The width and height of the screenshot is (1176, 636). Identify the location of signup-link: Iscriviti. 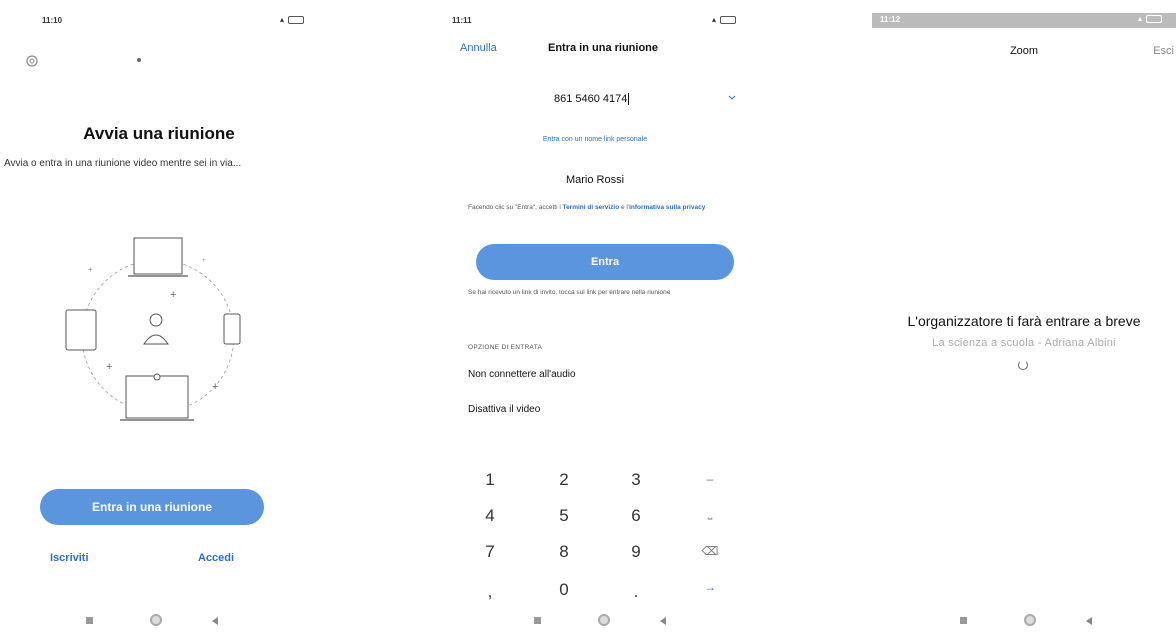
(69, 558).